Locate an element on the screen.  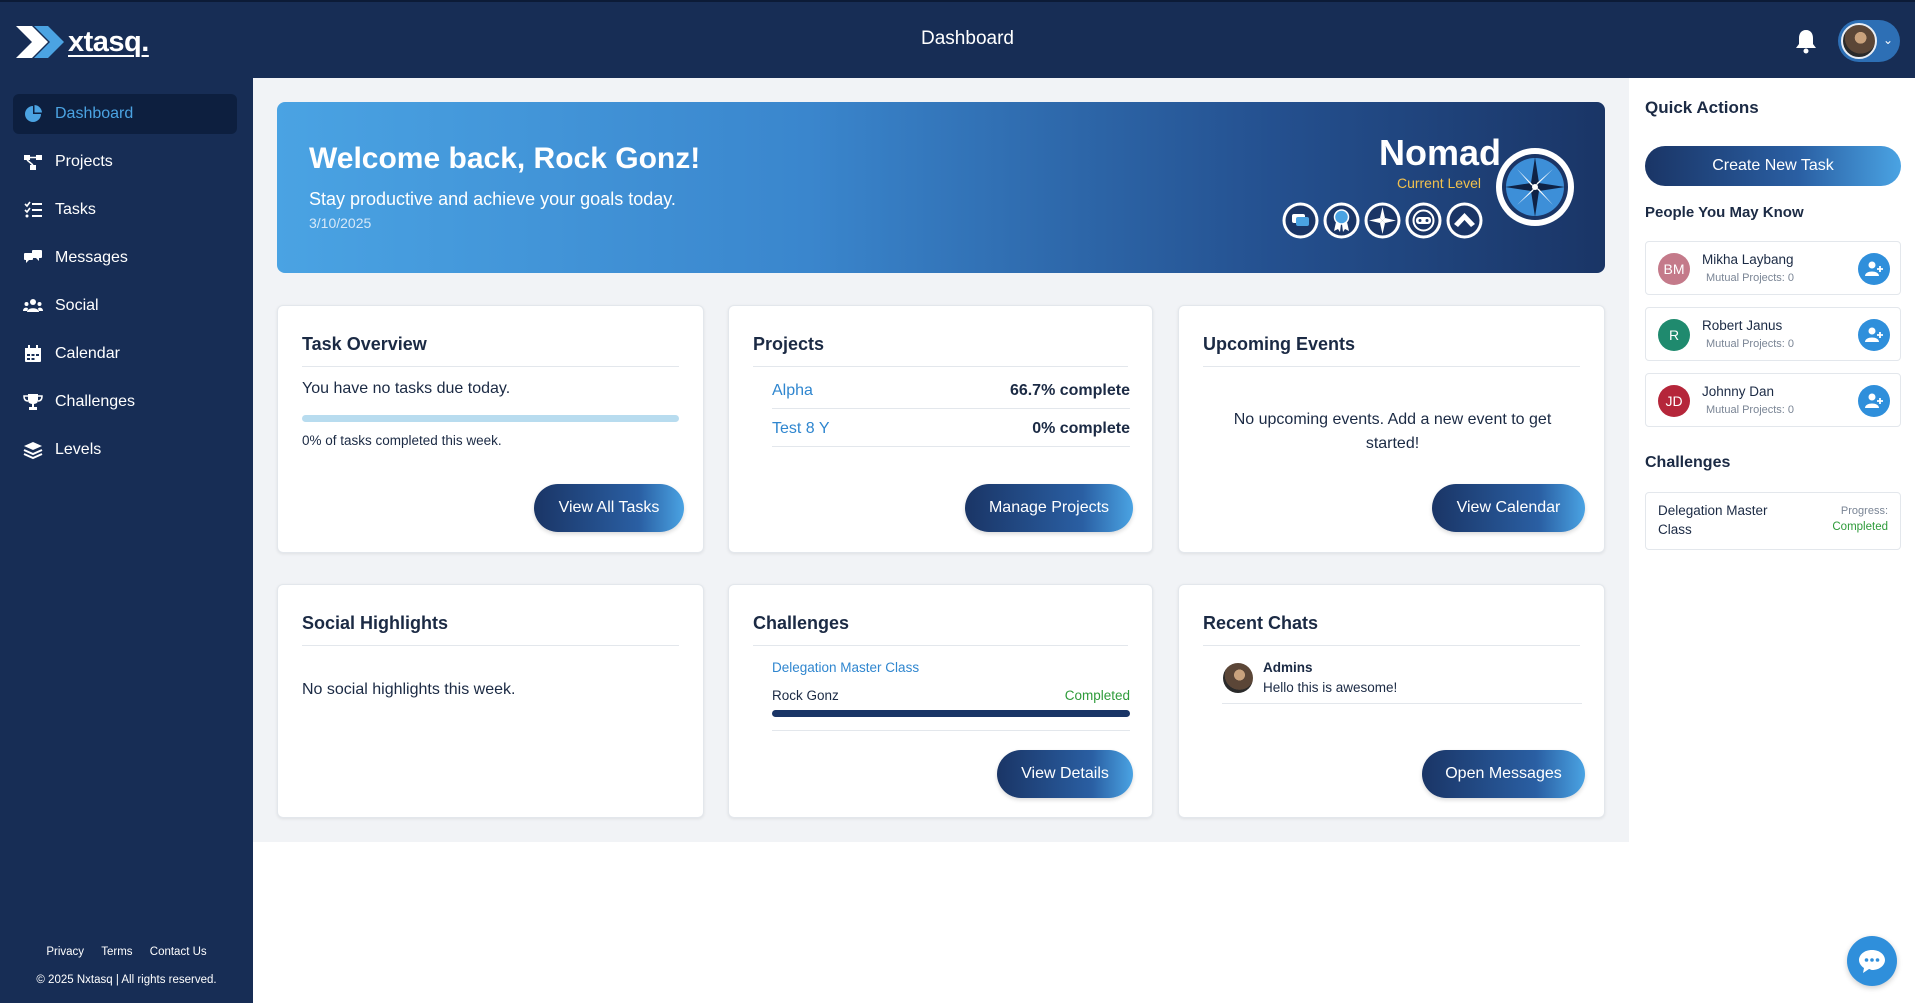
avatar is located at coordinates (1859, 41).